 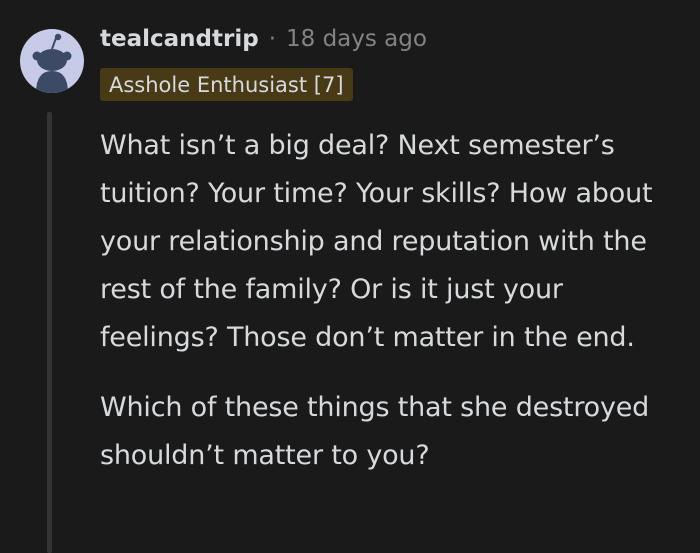 I want to click on comment-timestamp-link: 18 days ago, so click(x=356, y=39).